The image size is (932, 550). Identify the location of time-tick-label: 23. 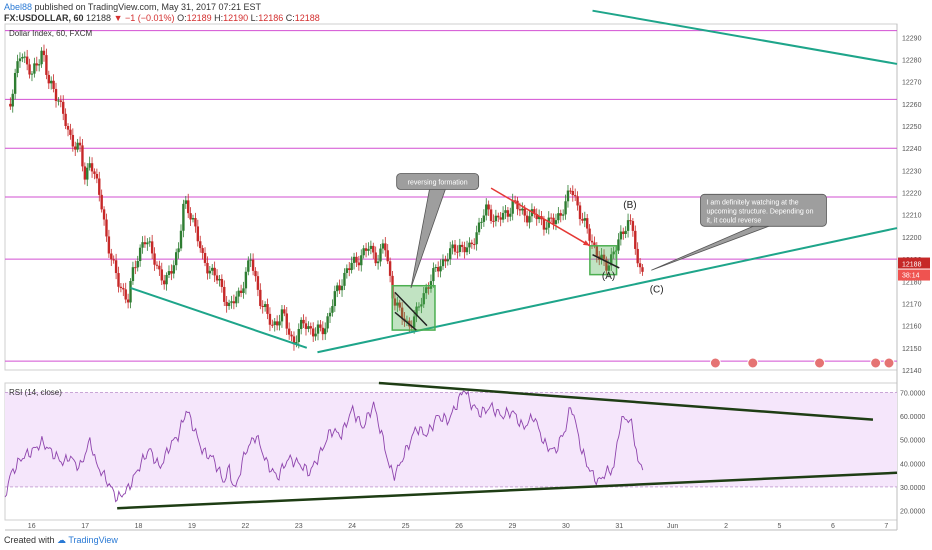
(299, 526).